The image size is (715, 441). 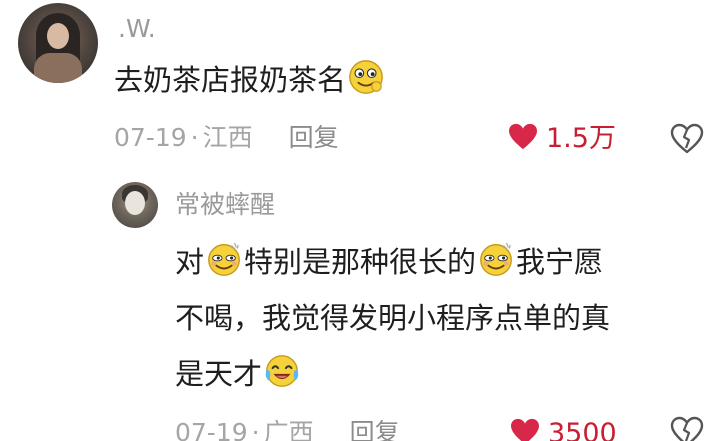 I want to click on comment-text: 去奶茶店报奶茶名, so click(x=250, y=80).